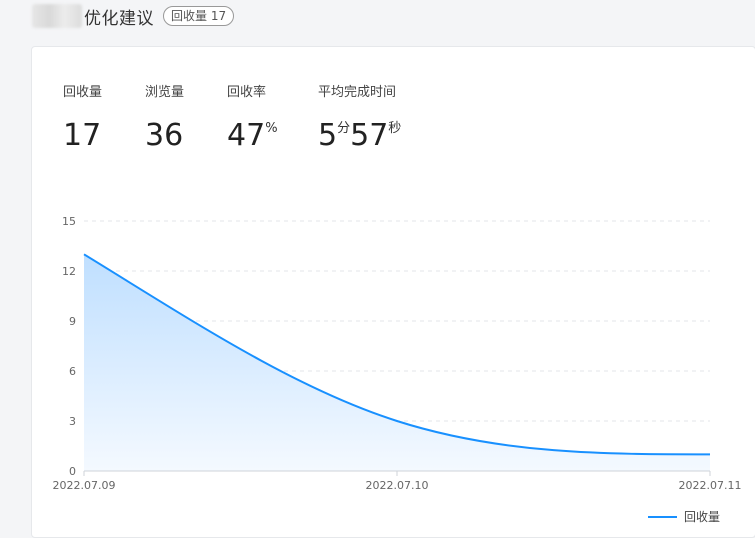 This screenshot has width=755, height=538. Describe the element at coordinates (72, 371) in the screenshot. I see `y-tick-label: 6` at that location.